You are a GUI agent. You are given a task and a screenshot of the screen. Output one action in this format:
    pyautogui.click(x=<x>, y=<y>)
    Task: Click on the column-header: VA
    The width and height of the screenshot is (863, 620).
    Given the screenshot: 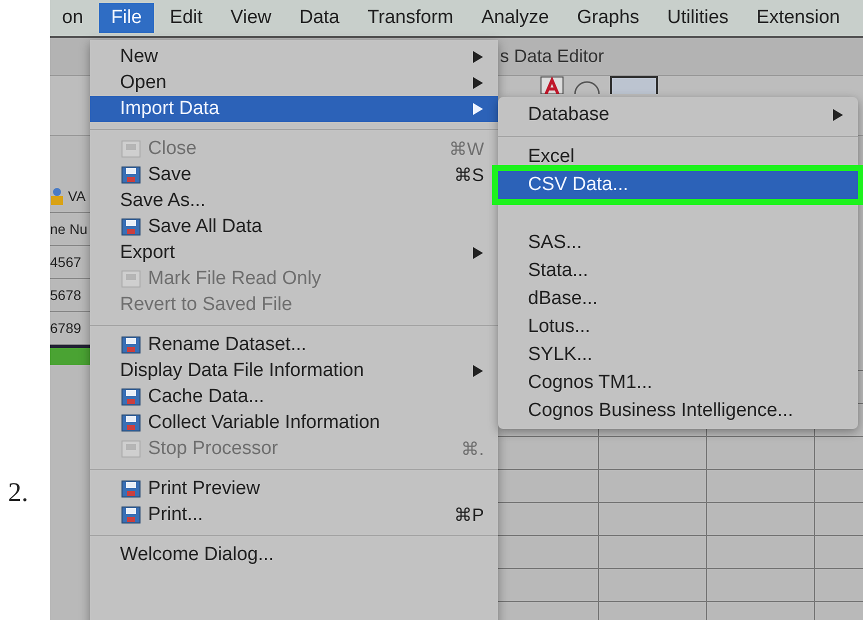 What is the action you would take?
    pyautogui.click(x=77, y=196)
    